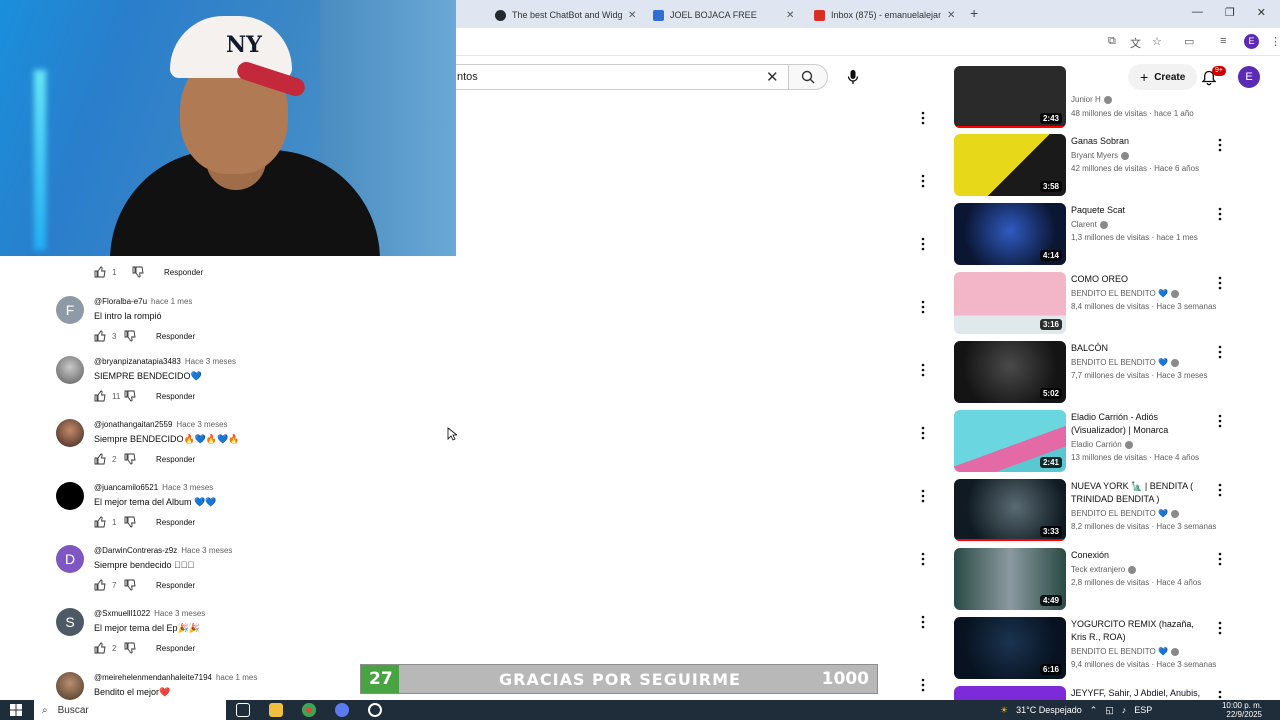  What do you see at coordinates (974, 13) in the screenshot?
I see `new-tab-button: +` at bounding box center [974, 13].